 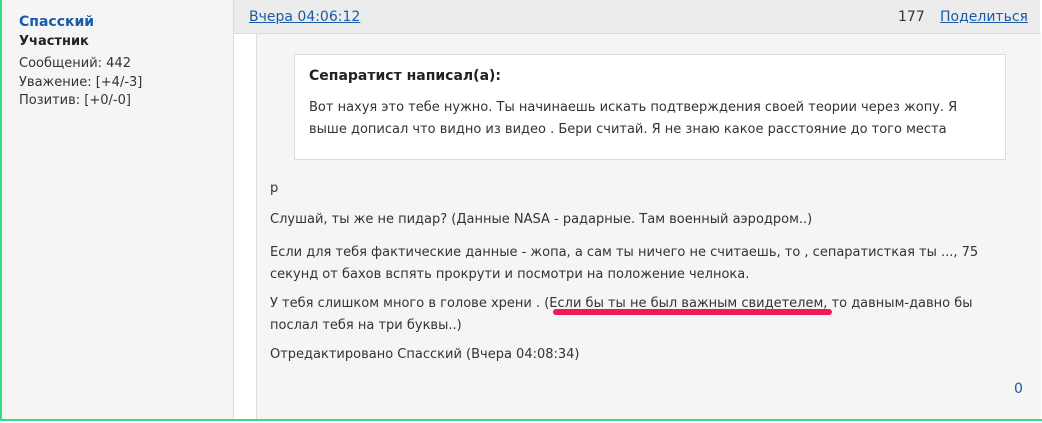 I want to click on post-number: 177, so click(x=911, y=17).